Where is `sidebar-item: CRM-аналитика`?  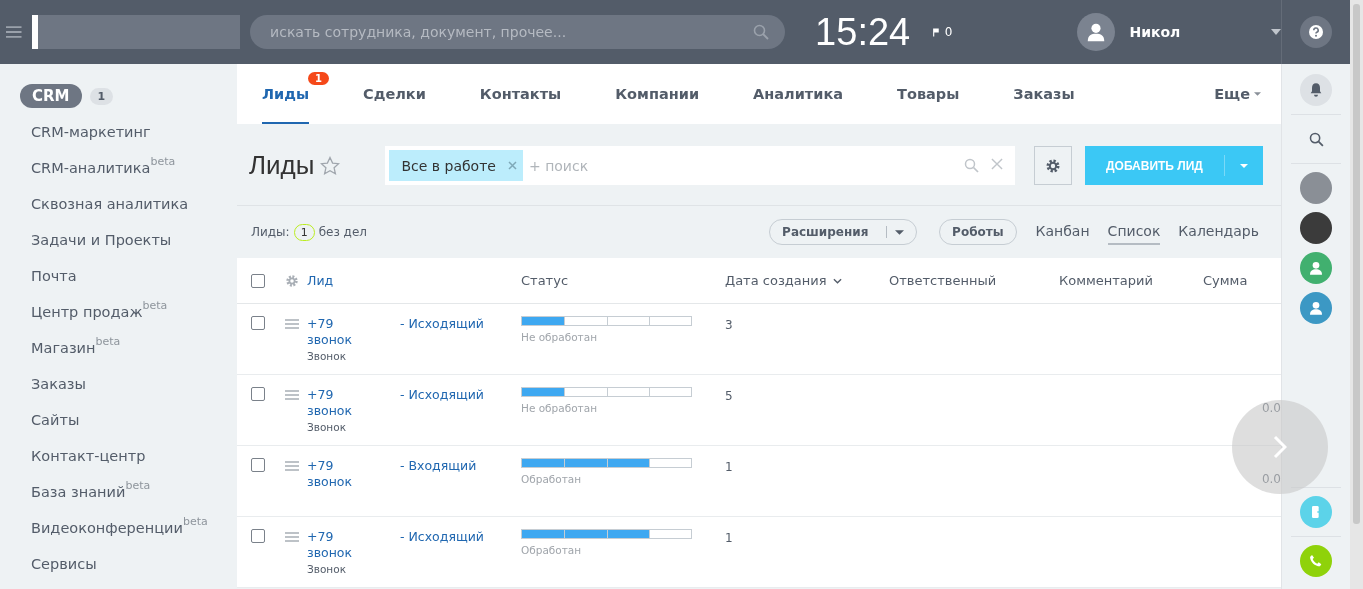 sidebar-item: CRM-аналитика is located at coordinates (91, 168).